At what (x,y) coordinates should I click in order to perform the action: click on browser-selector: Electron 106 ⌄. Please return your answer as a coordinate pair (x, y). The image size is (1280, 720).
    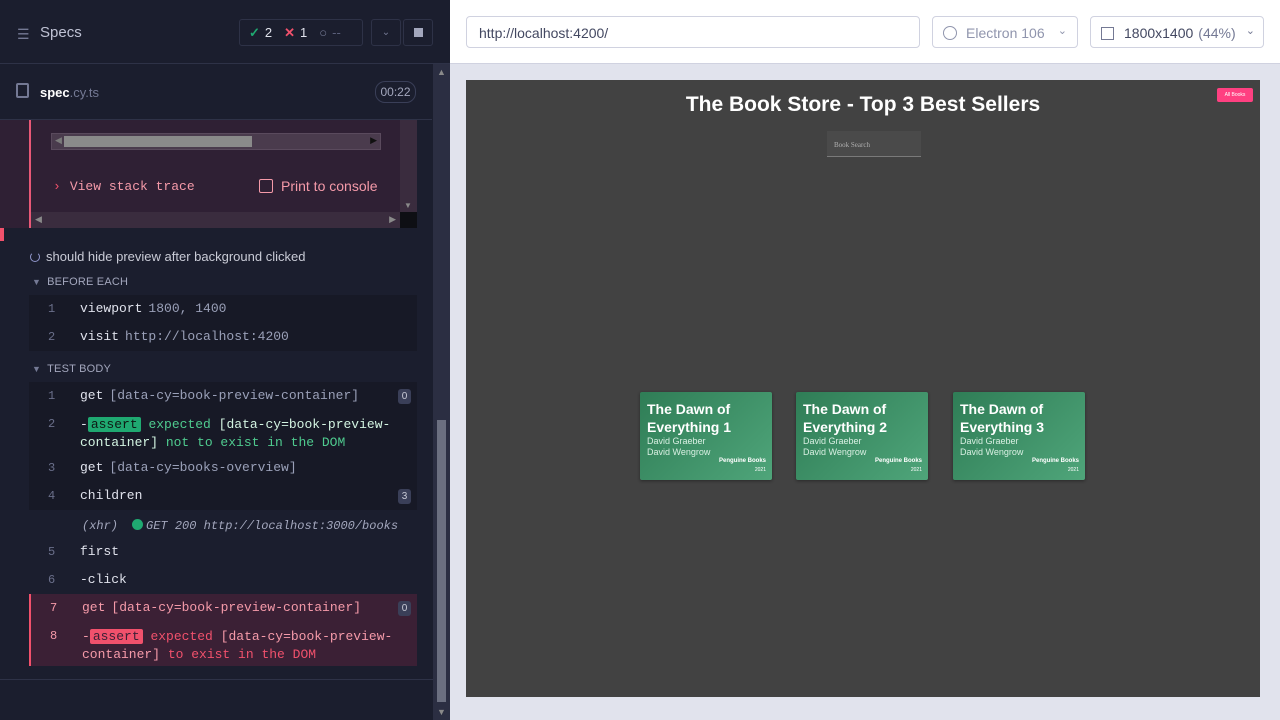
    Looking at the image, I should click on (1005, 32).